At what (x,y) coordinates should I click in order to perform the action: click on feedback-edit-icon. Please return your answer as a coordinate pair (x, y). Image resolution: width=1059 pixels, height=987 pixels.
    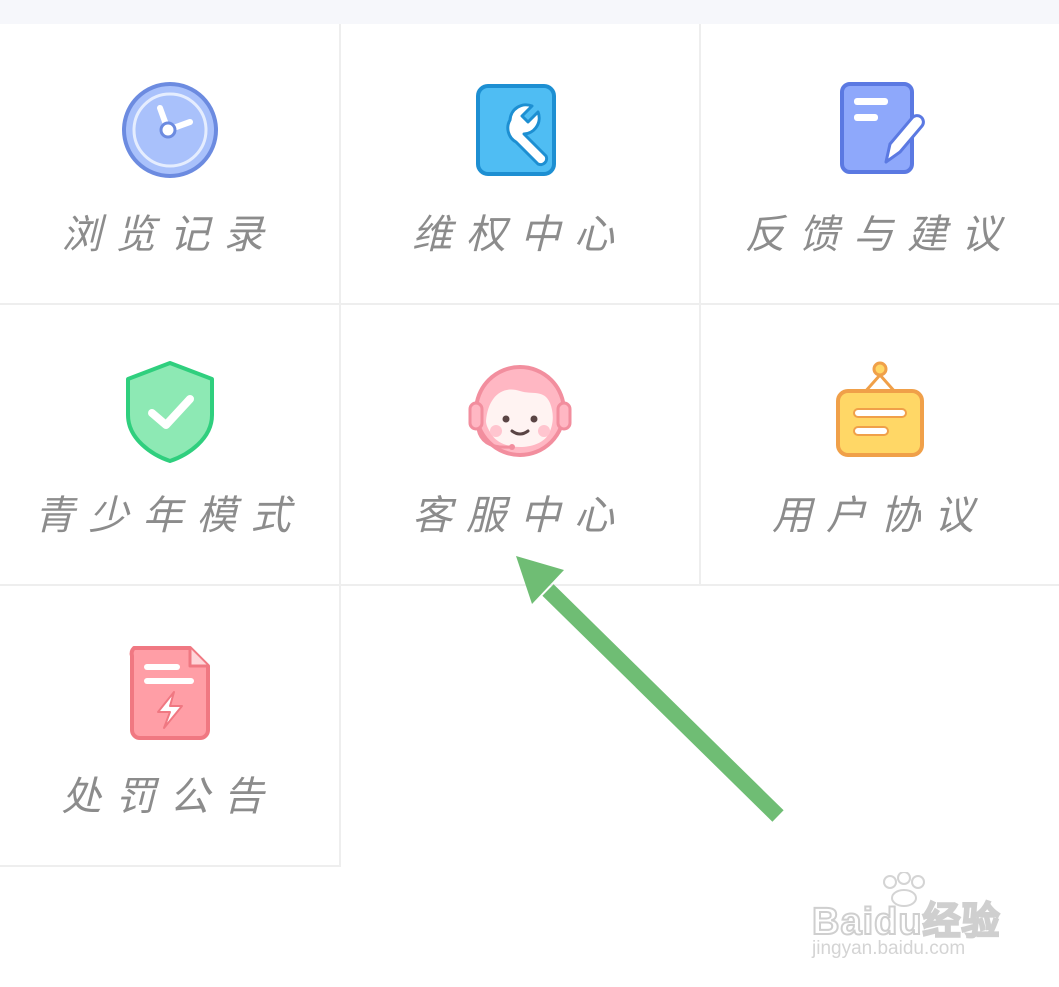
    Looking at the image, I should click on (882, 128).